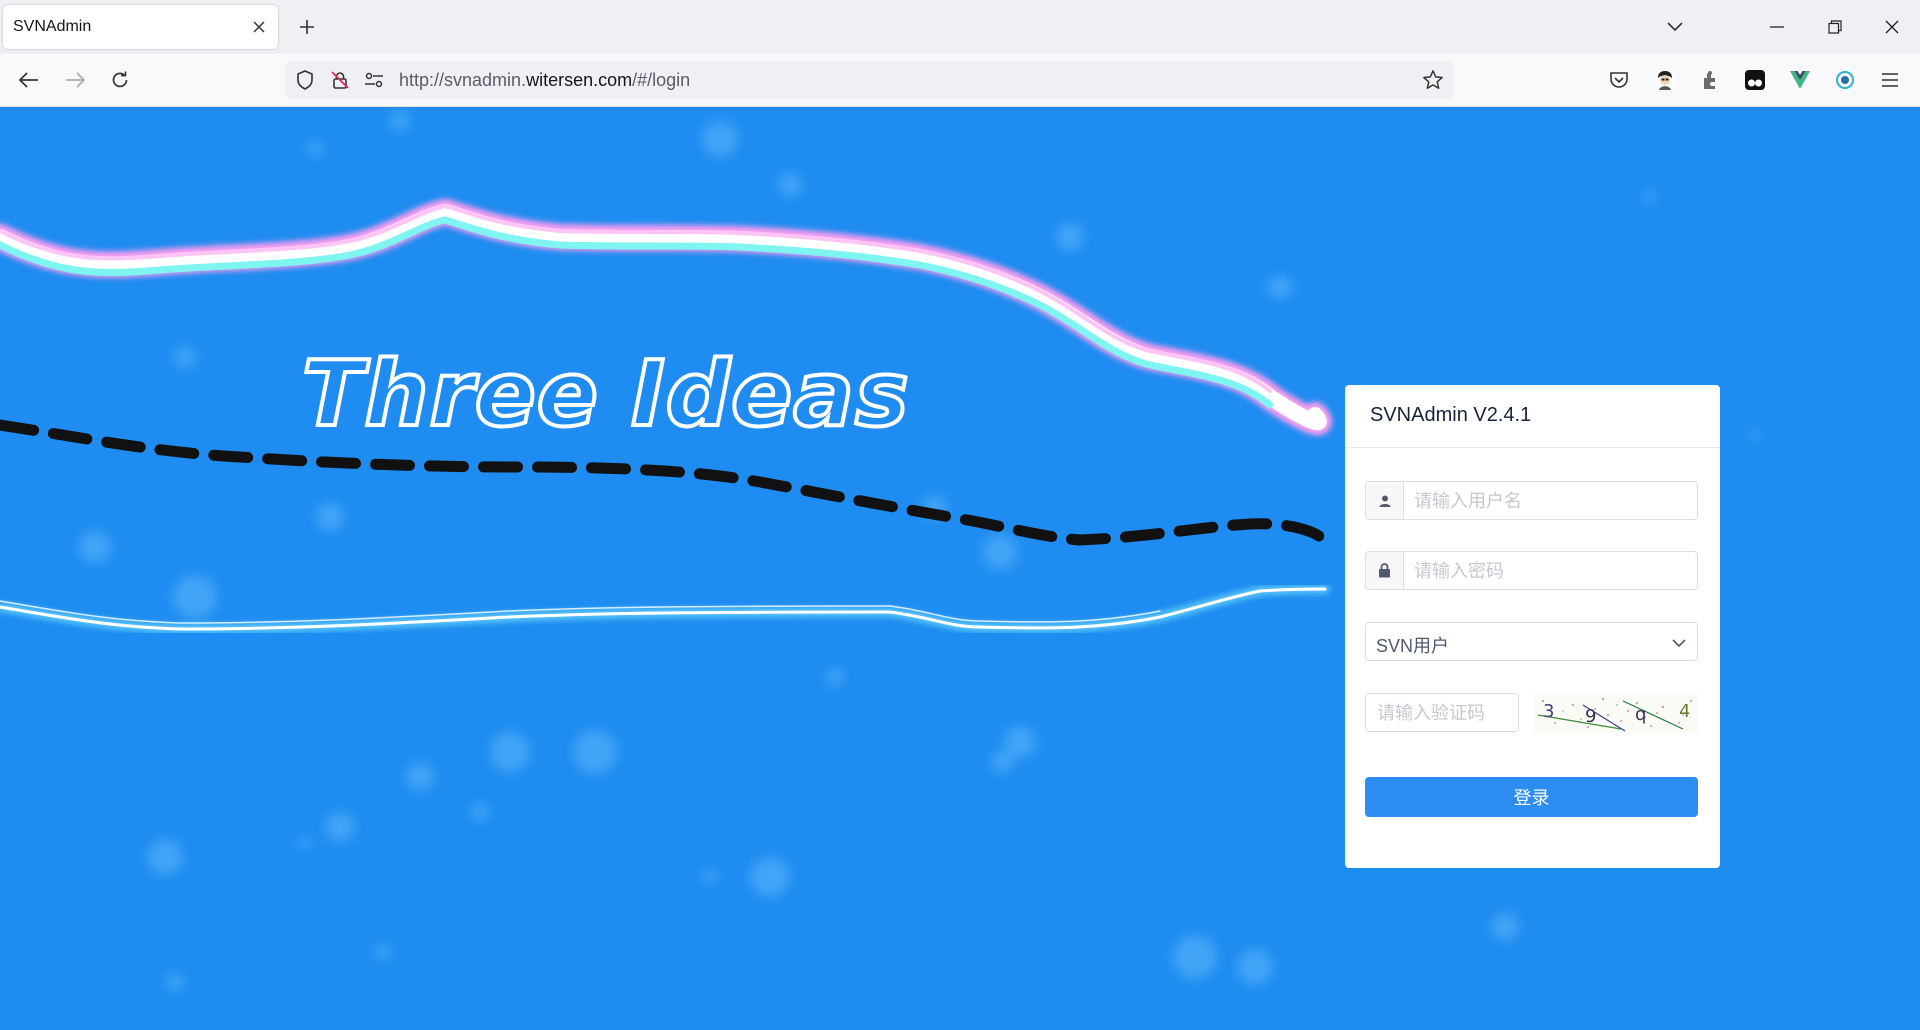 The width and height of the screenshot is (1920, 1030). I want to click on password-field, so click(1531, 571).